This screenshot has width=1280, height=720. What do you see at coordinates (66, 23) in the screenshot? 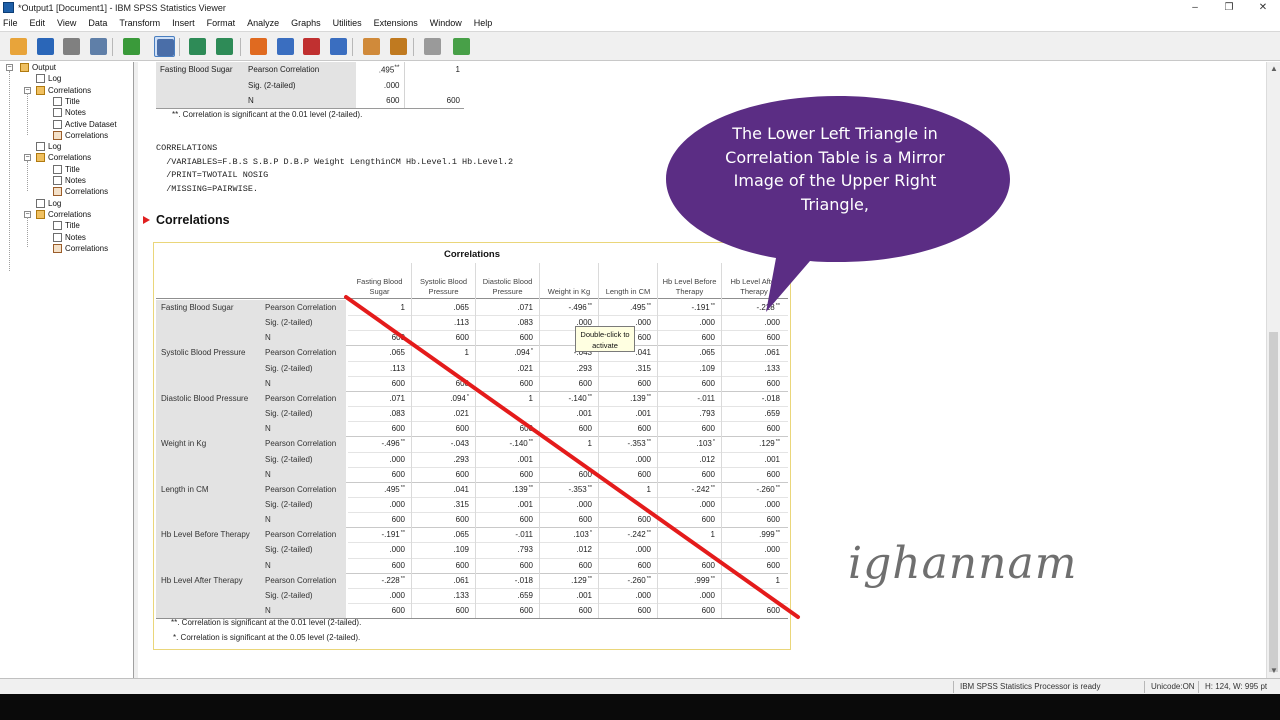
I see `menu-view: View` at bounding box center [66, 23].